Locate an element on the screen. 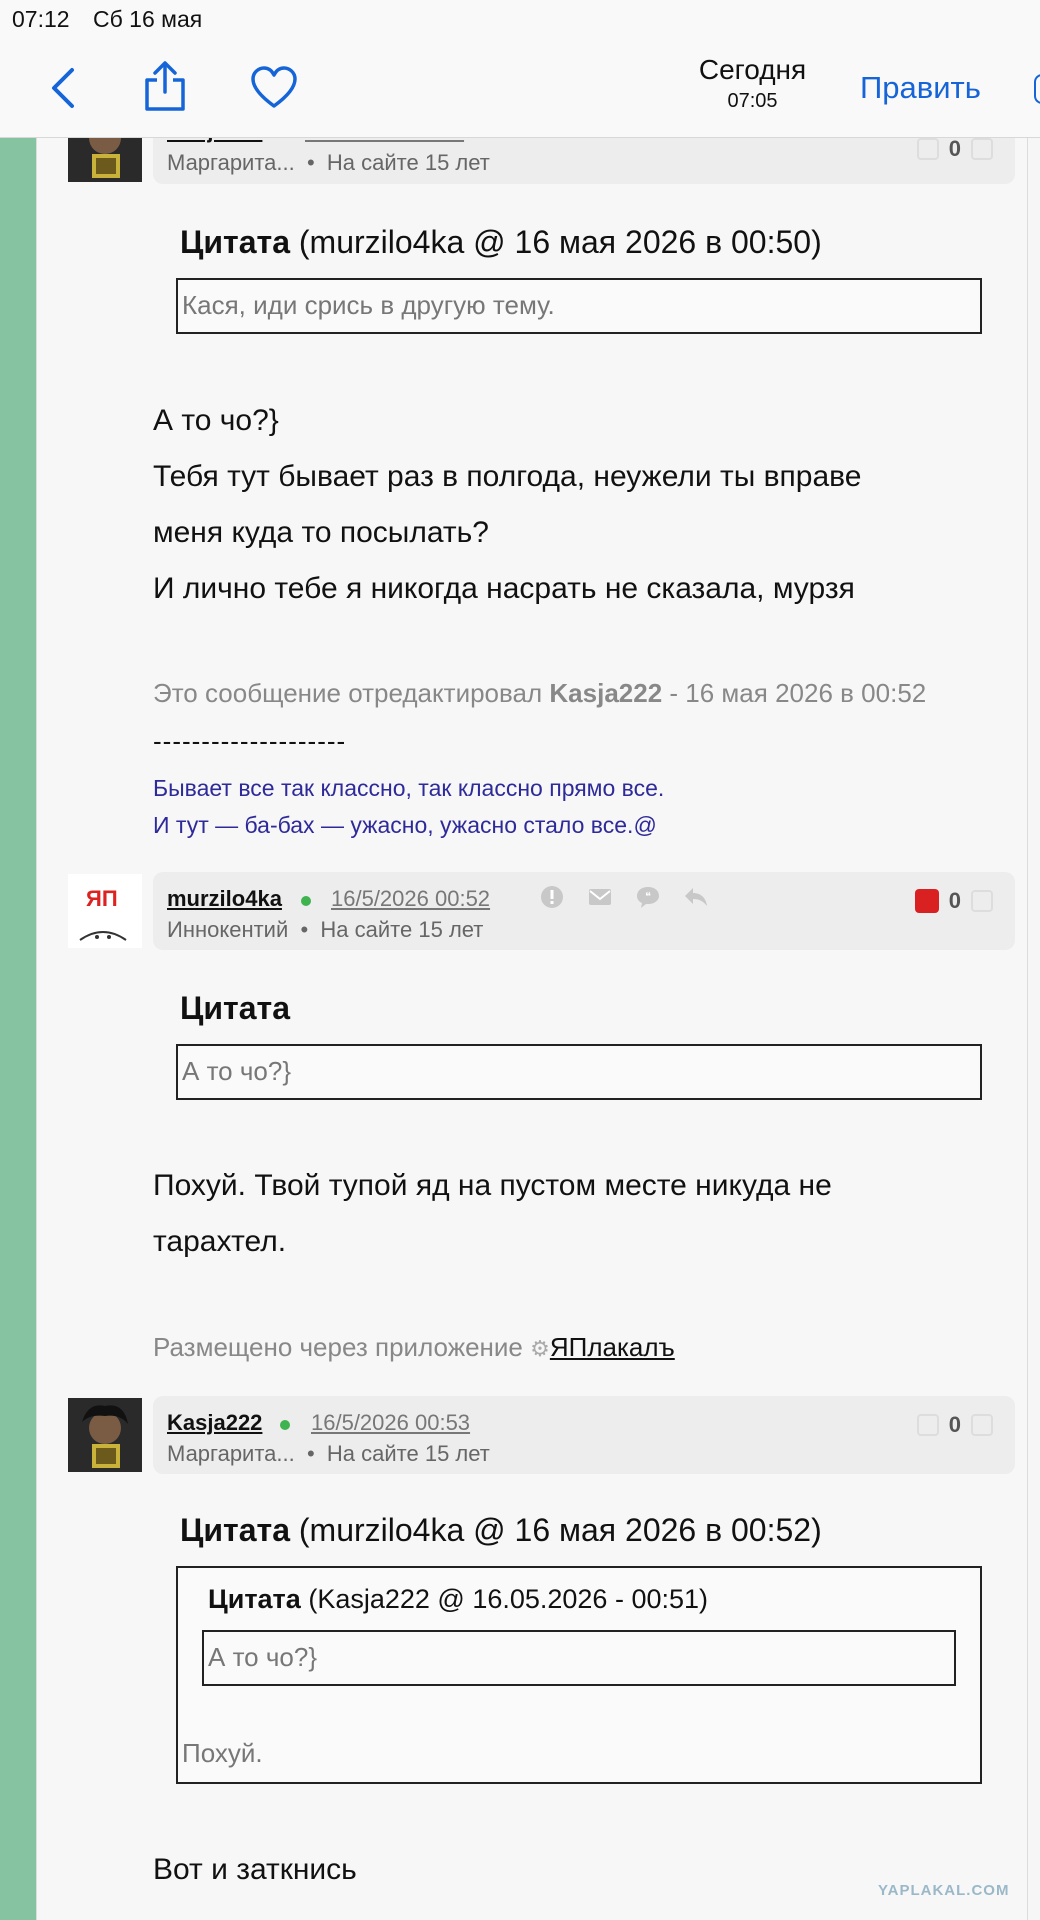 Image resolution: width=1040 pixels, height=1920 pixels. avatar is located at coordinates (105, 1435).